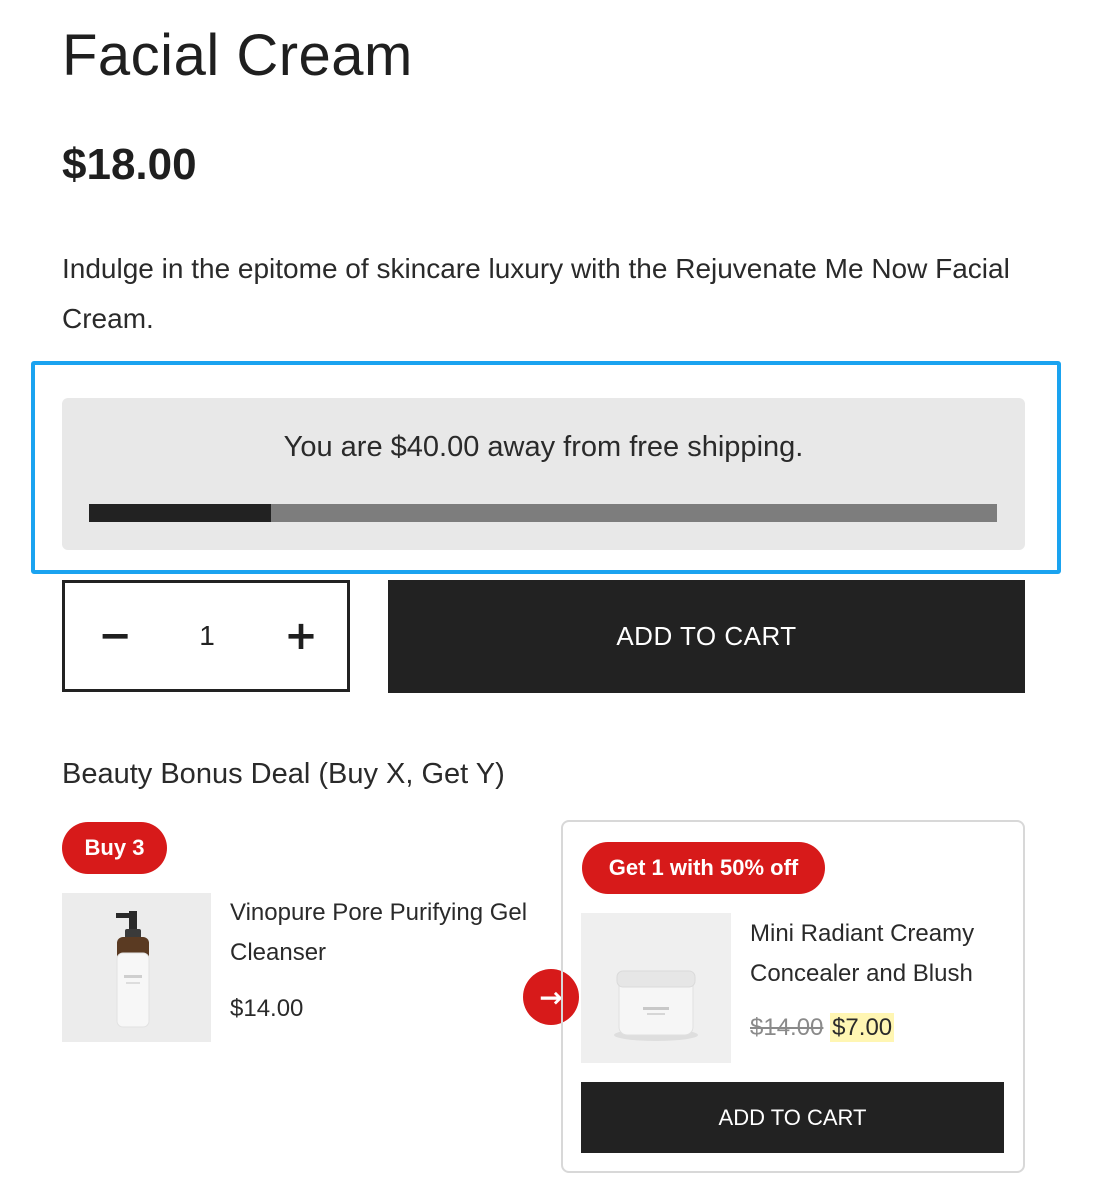  I want to click on cleanser-product-image, so click(136, 967).